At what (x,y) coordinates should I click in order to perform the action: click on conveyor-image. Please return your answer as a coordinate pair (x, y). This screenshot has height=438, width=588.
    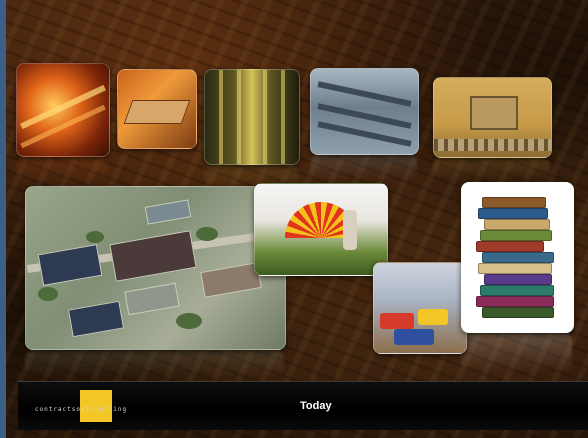
    Looking at the image, I should click on (492, 117).